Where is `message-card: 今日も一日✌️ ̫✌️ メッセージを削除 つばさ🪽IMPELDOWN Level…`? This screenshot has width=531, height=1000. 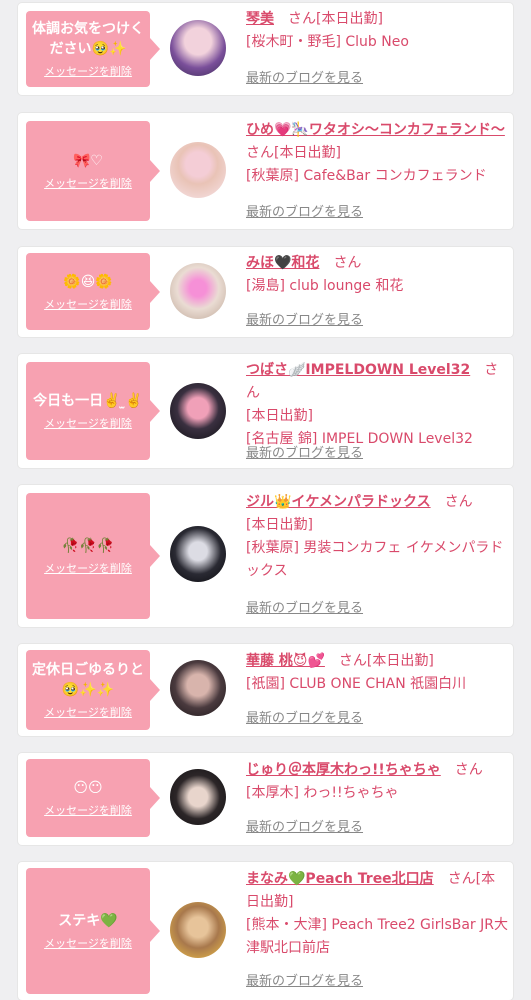 message-card: 今日も一日✌️ ̫✌️ メッセージを削除 つばさ🪽IMPELDOWN Level… is located at coordinates (265, 411).